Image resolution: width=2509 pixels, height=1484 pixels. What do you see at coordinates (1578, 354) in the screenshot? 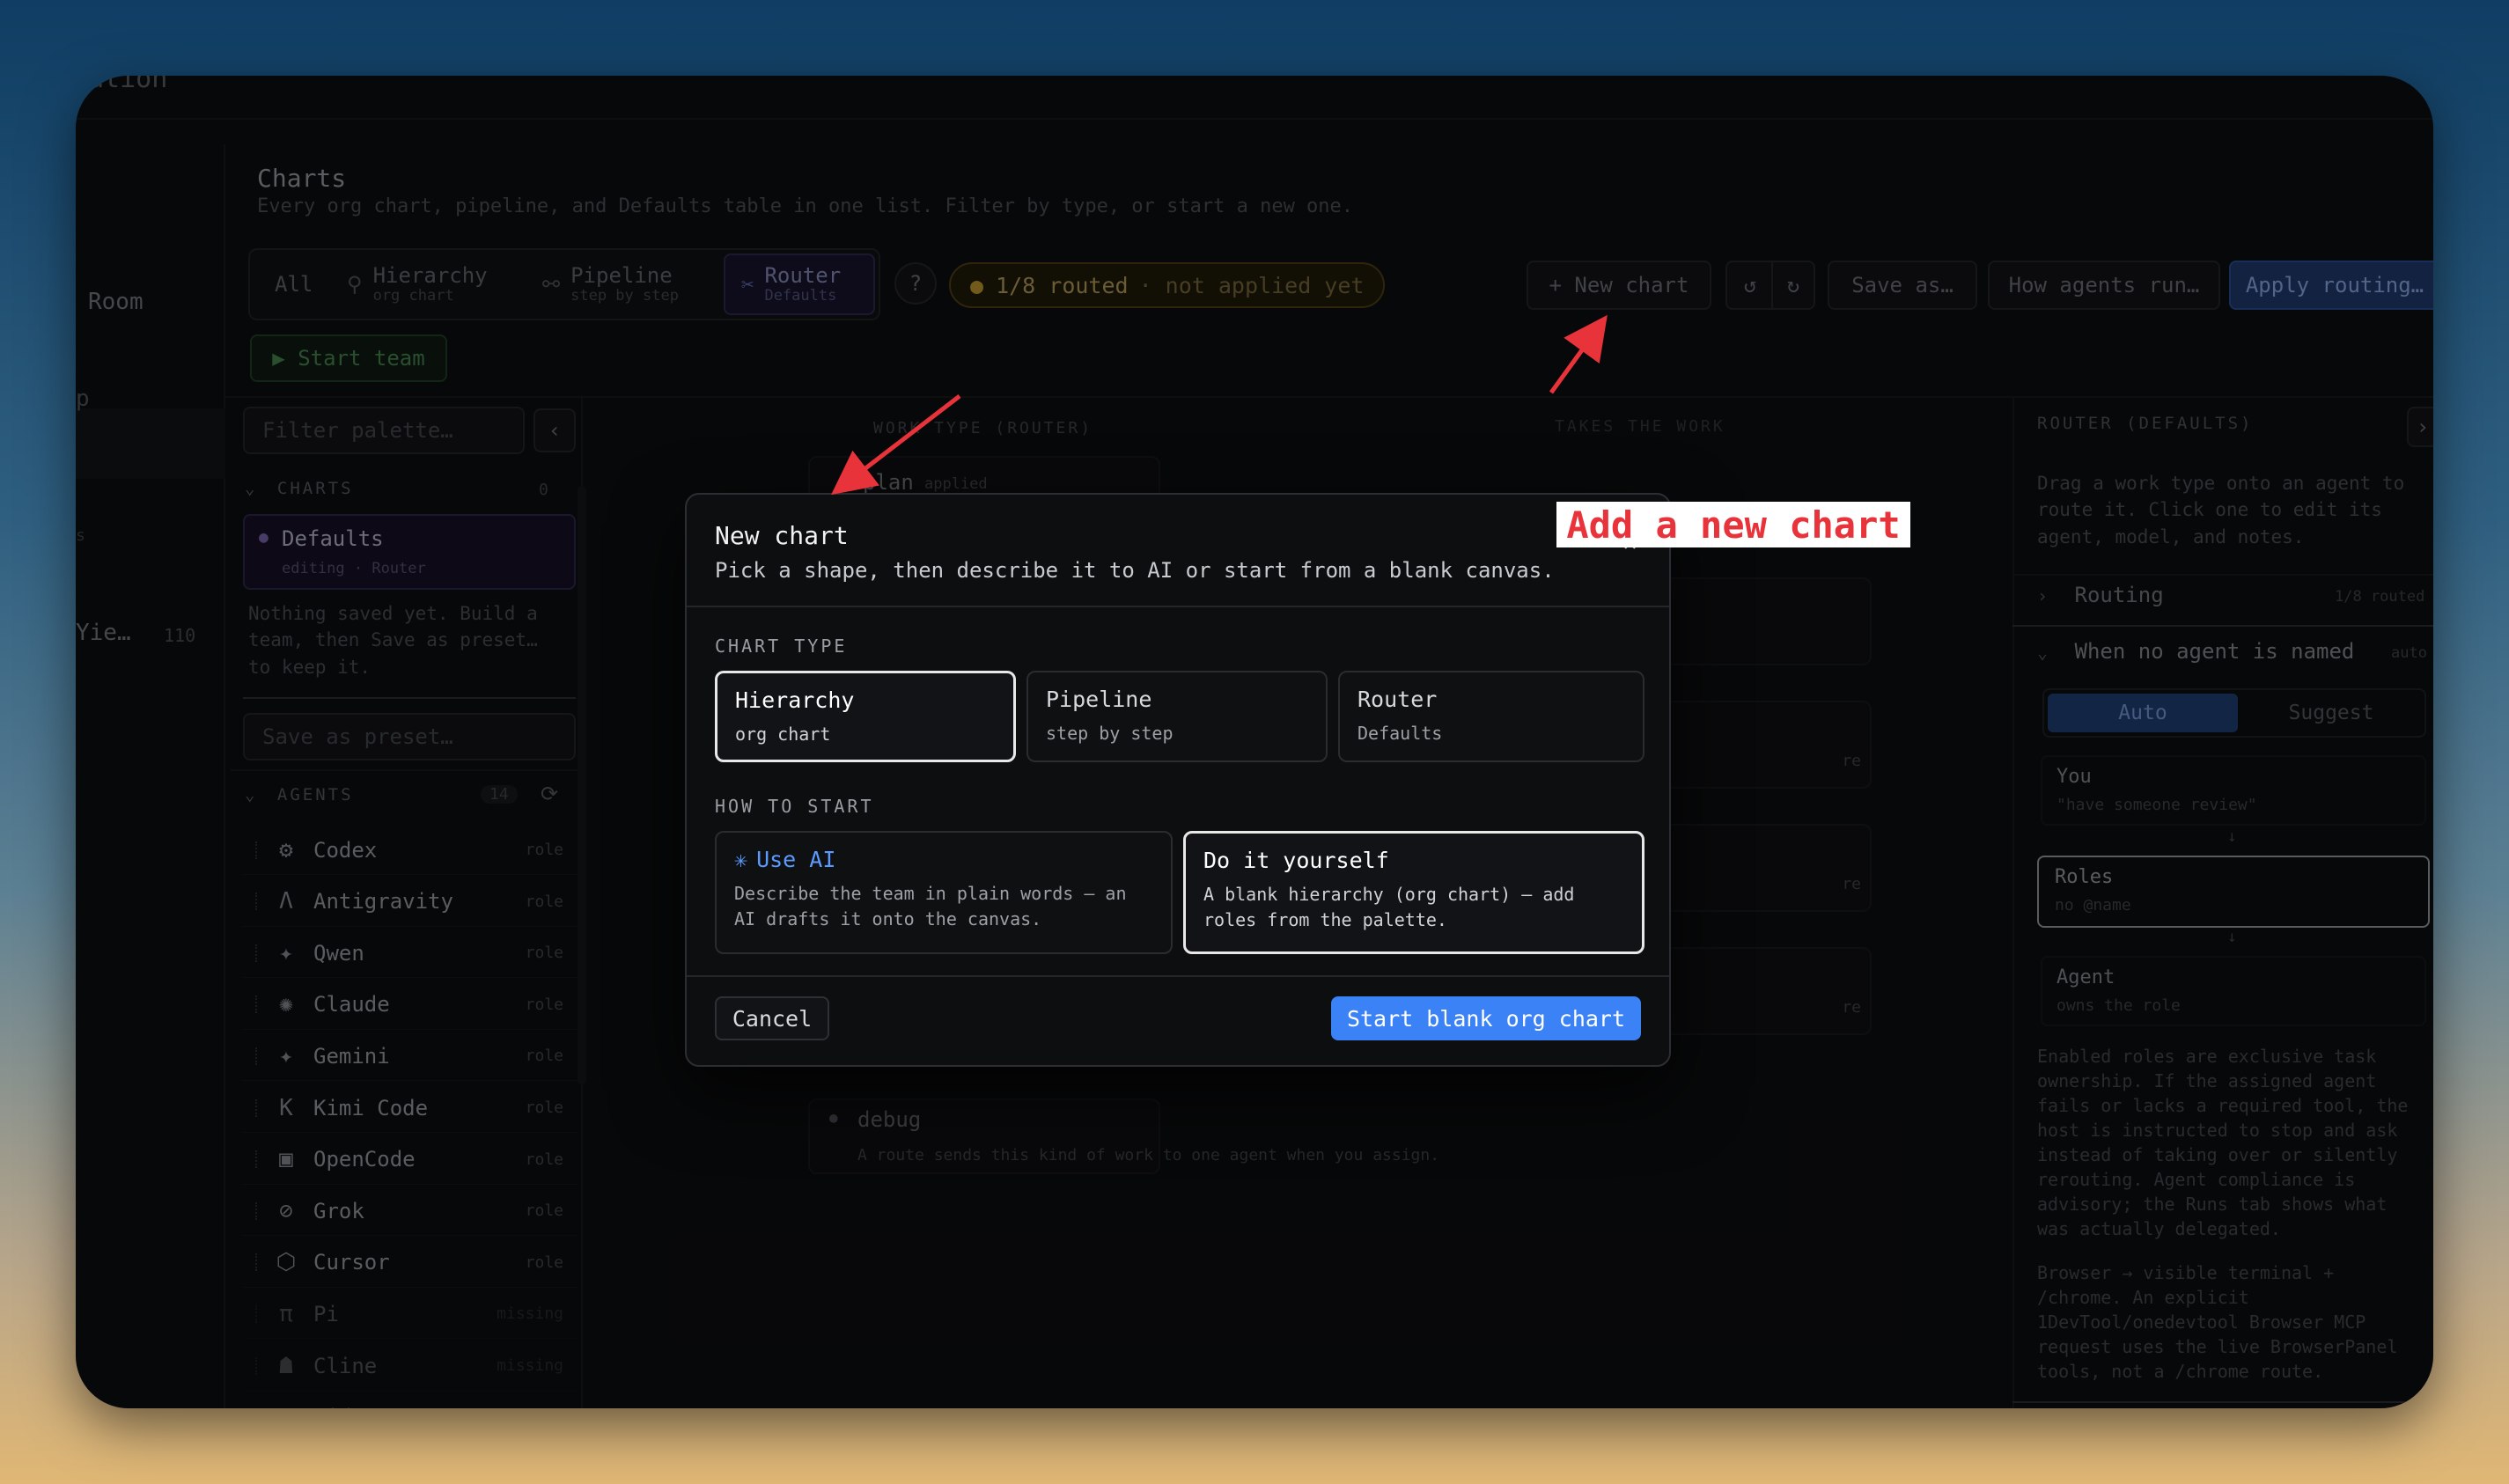
I see `annotation-arrow-to-new-chart` at bounding box center [1578, 354].